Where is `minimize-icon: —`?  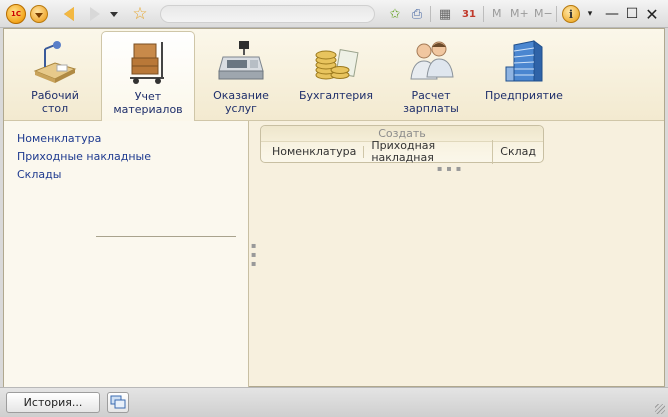
minimize-icon: — is located at coordinates (612, 14).